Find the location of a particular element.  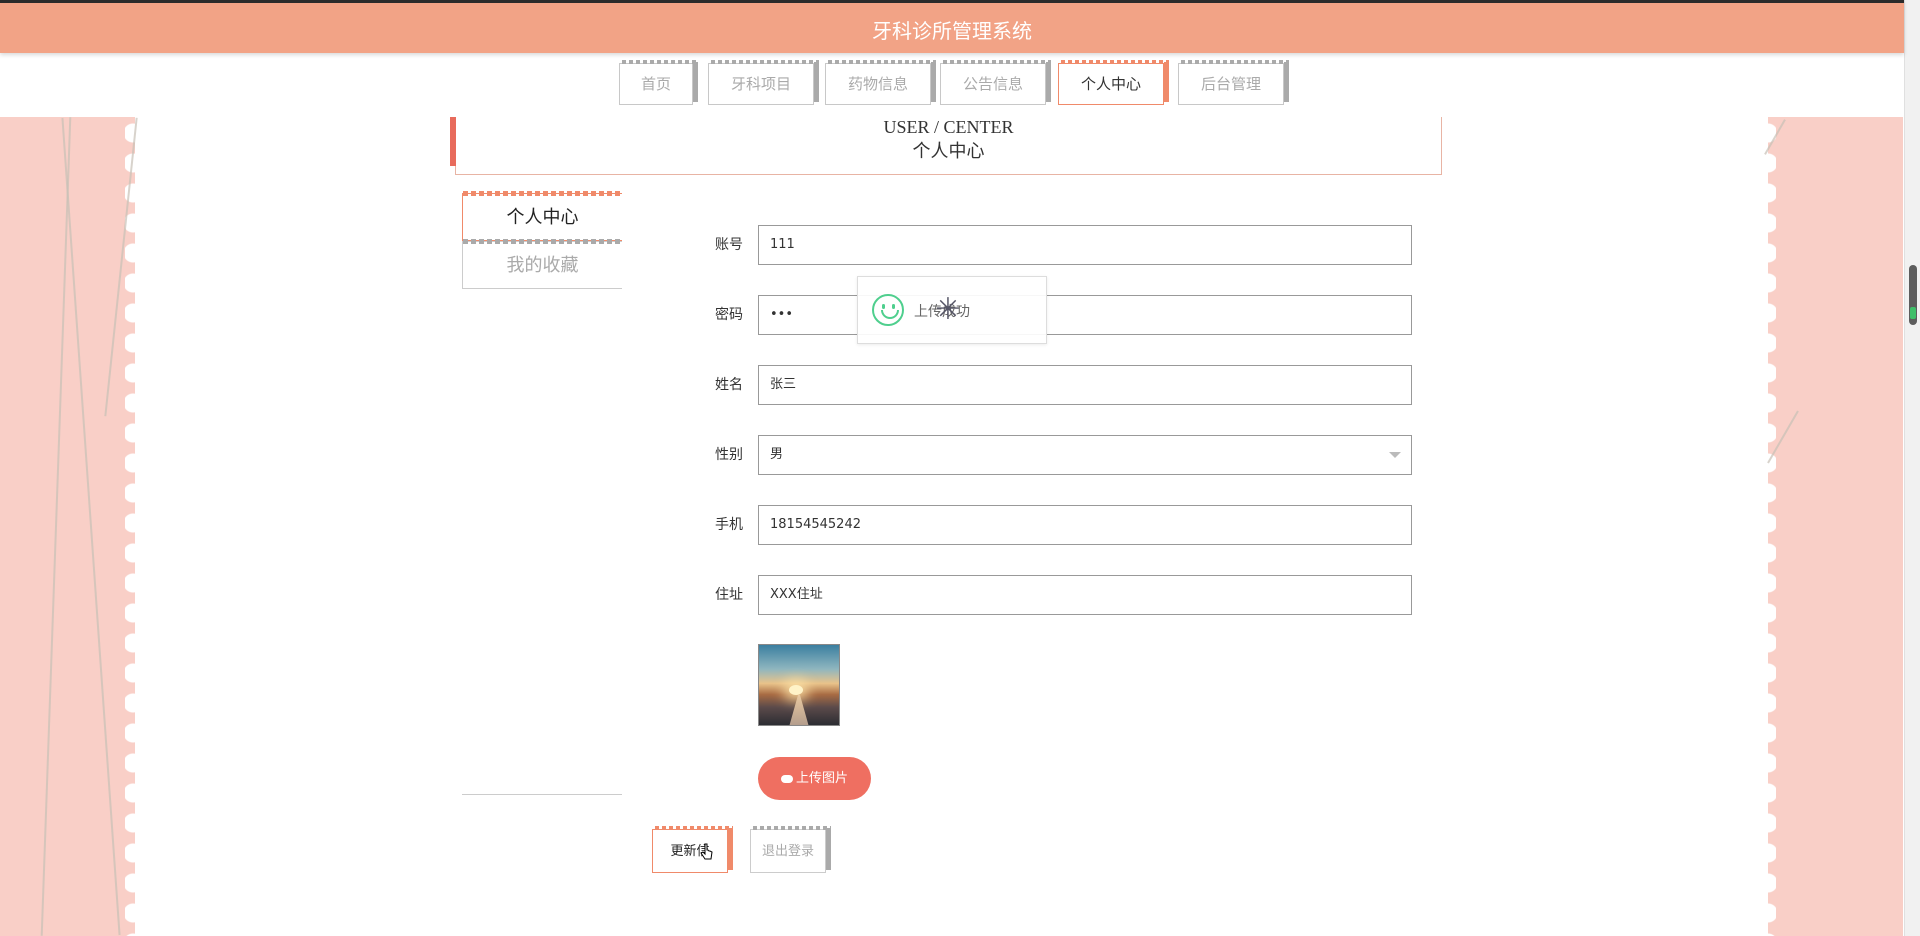

page-heading-en: USER / CENTER is located at coordinates (948, 127).